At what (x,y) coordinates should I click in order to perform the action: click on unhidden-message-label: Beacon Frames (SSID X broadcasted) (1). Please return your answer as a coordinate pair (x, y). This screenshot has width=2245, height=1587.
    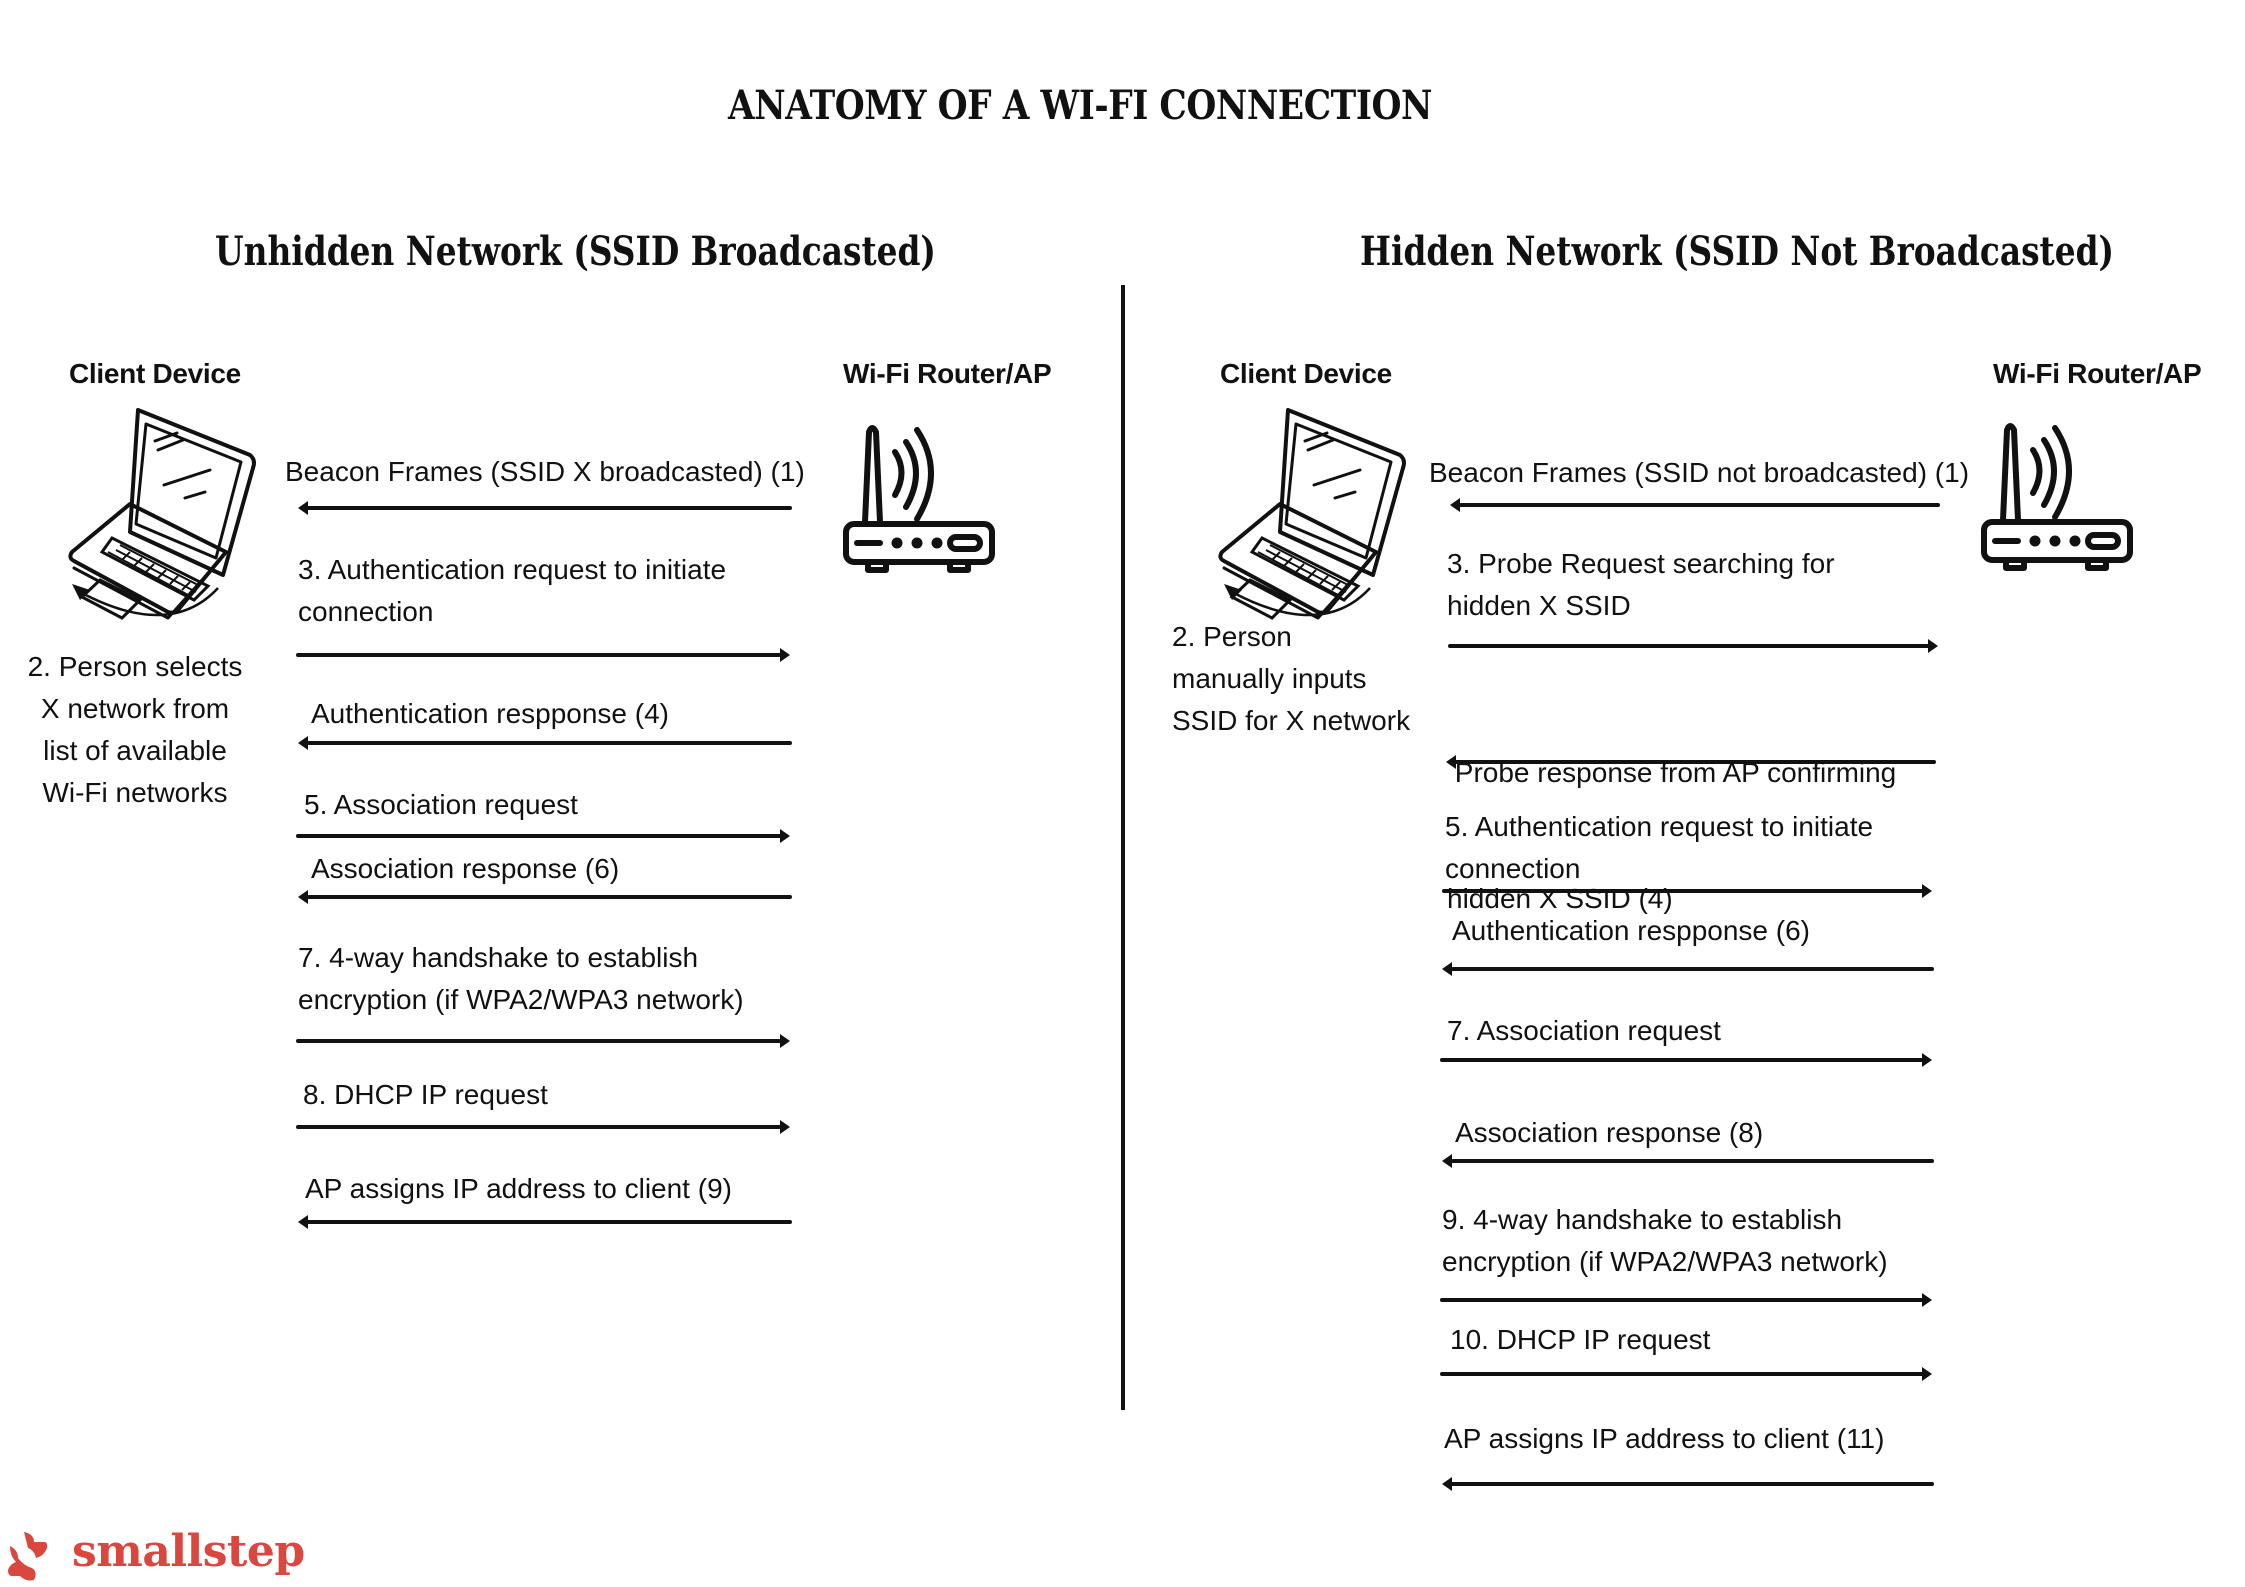
    Looking at the image, I should click on (545, 472).